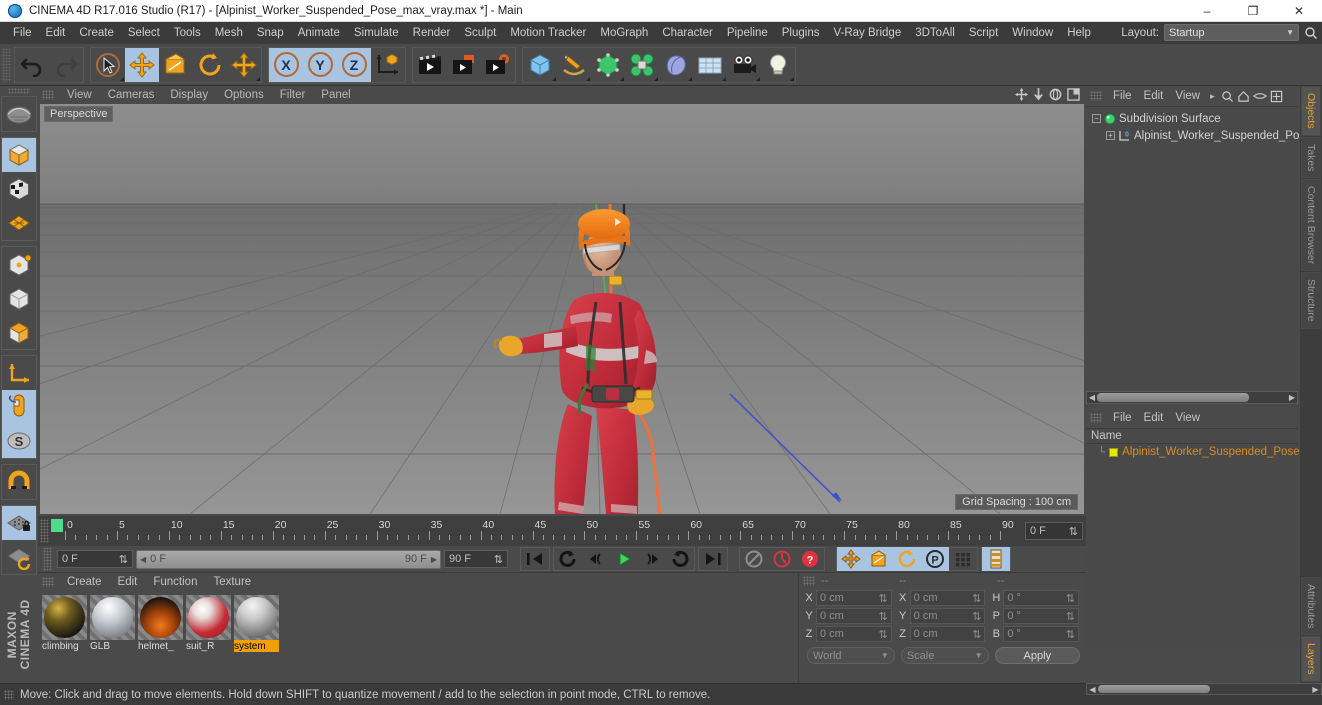 This screenshot has width=1322, height=705. Describe the element at coordinates (319, 33) in the screenshot. I see `menu-animate: Animate` at that location.